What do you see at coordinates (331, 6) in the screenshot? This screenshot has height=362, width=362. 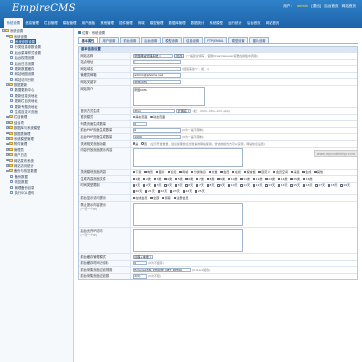 I see `admin-home-link: 后台首页` at bounding box center [331, 6].